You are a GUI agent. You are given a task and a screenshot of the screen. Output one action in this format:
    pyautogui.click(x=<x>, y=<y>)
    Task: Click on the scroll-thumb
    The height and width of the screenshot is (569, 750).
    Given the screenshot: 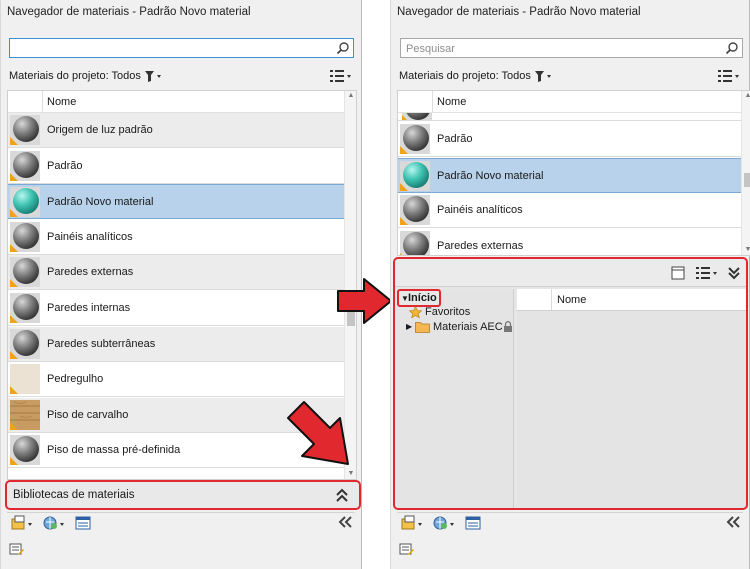 What is the action you would take?
    pyautogui.click(x=747, y=180)
    